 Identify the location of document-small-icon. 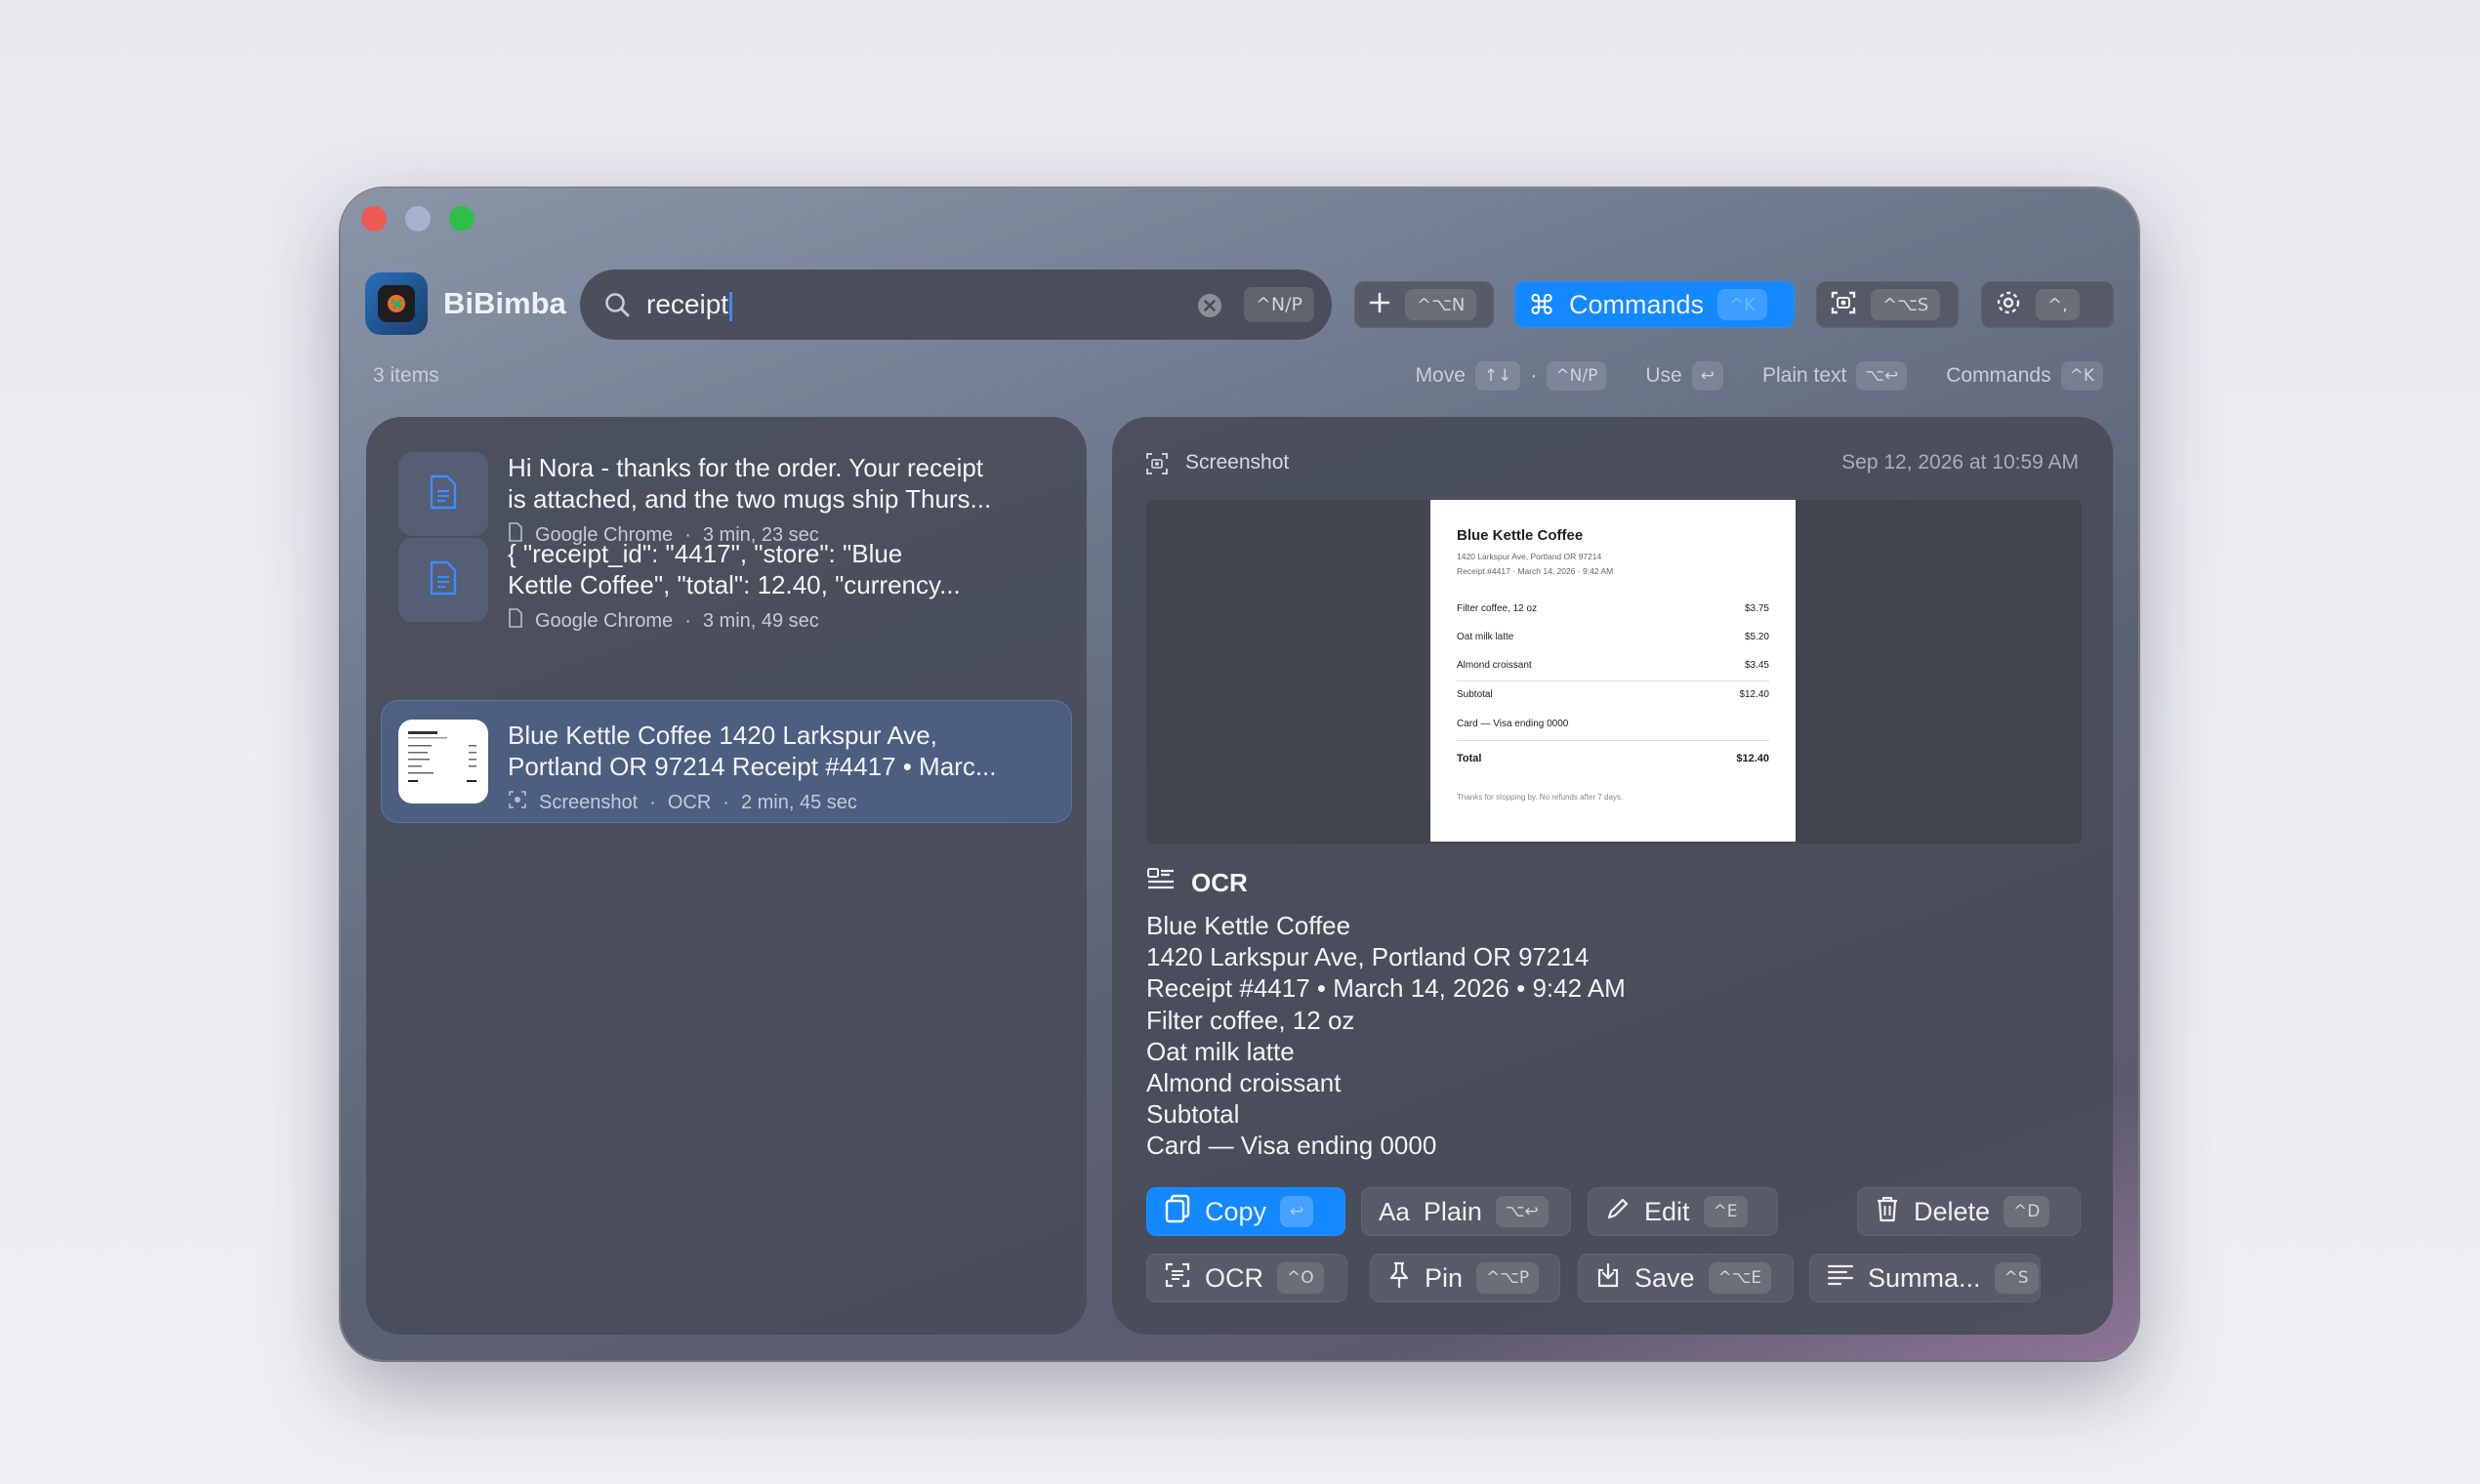
(515, 621).